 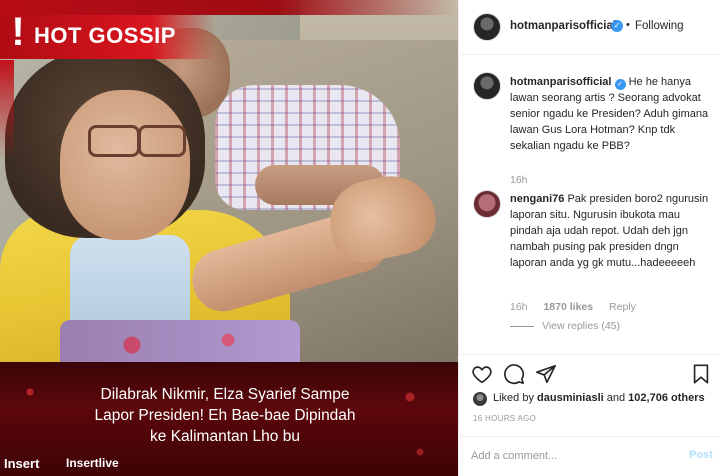 I want to click on caption-author-avatar, so click(x=487, y=86).